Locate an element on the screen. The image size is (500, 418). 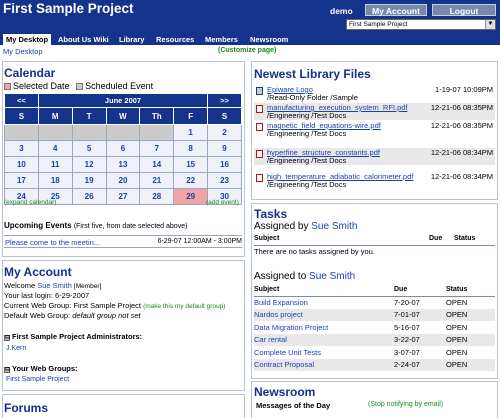
task-row: Build Expansion 7-20-07 OPEN is located at coordinates (374, 302).